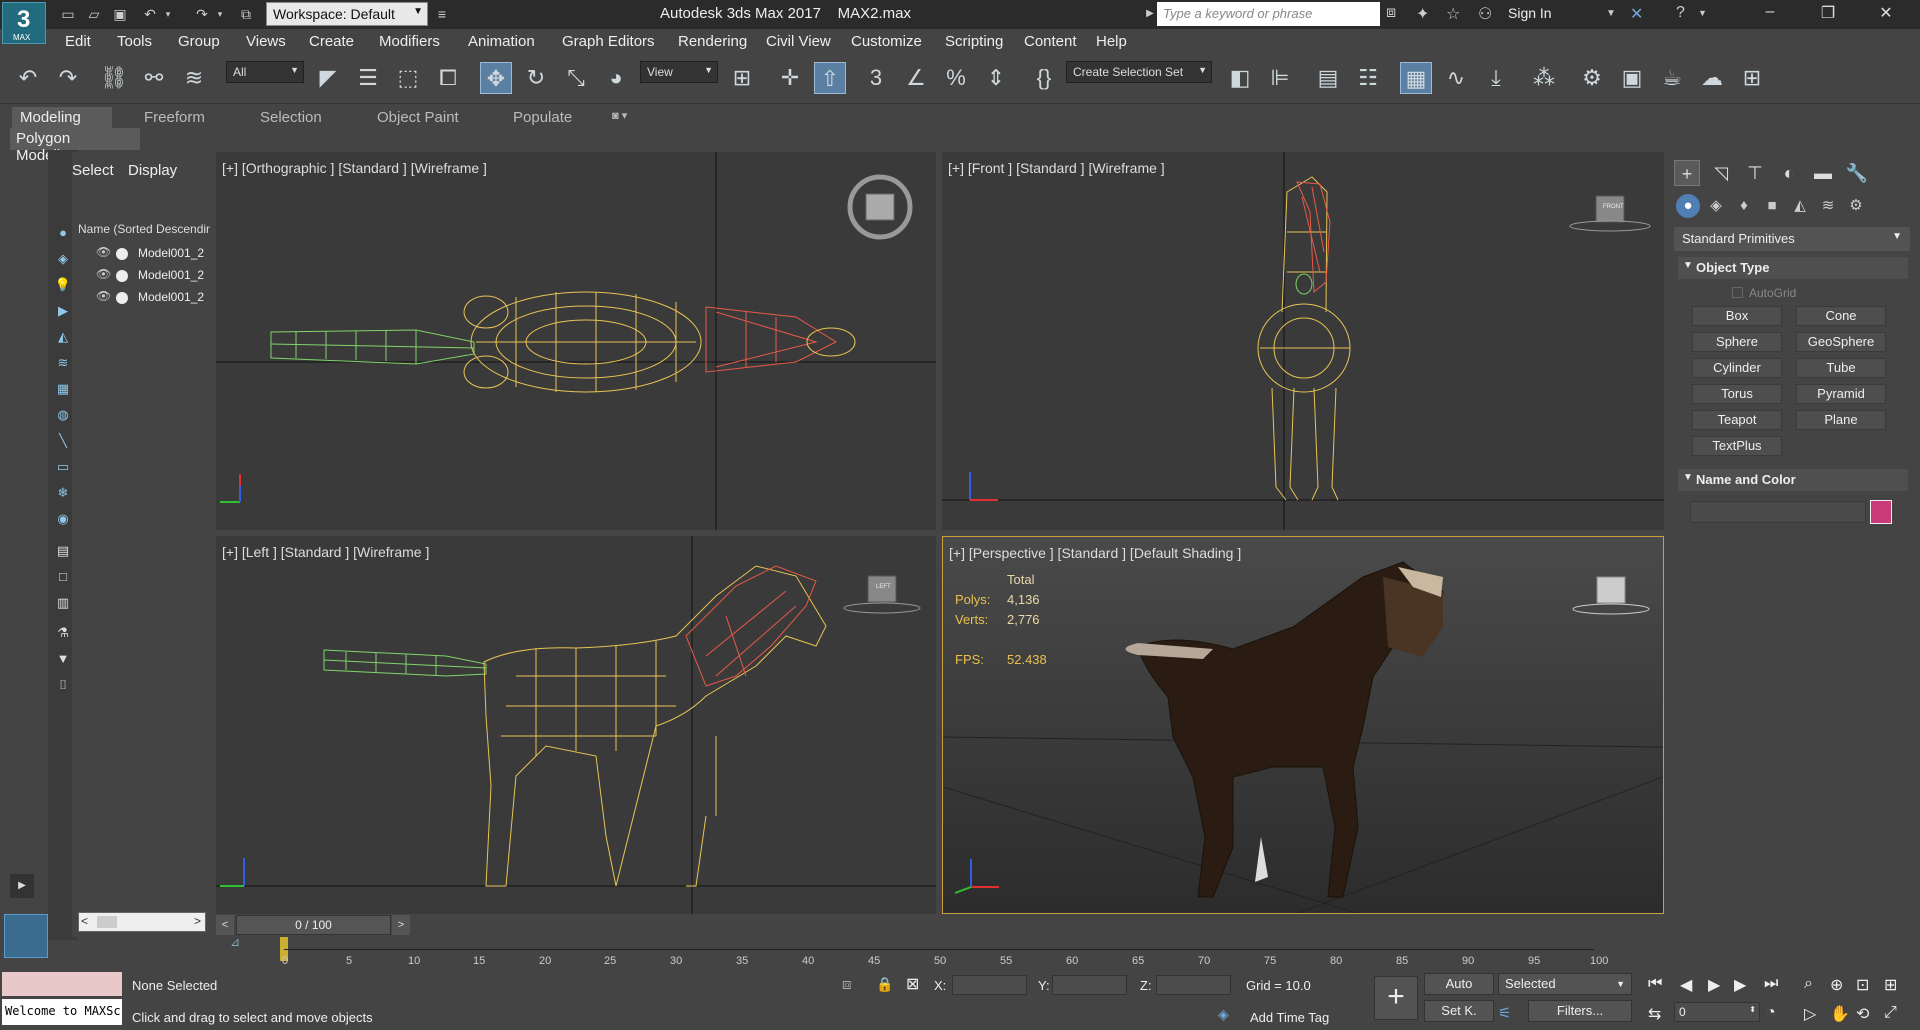 This screenshot has width=1920, height=1030. Describe the element at coordinates (265, 72) in the screenshot. I see `selection-filter-dropdown: All ▼` at that location.